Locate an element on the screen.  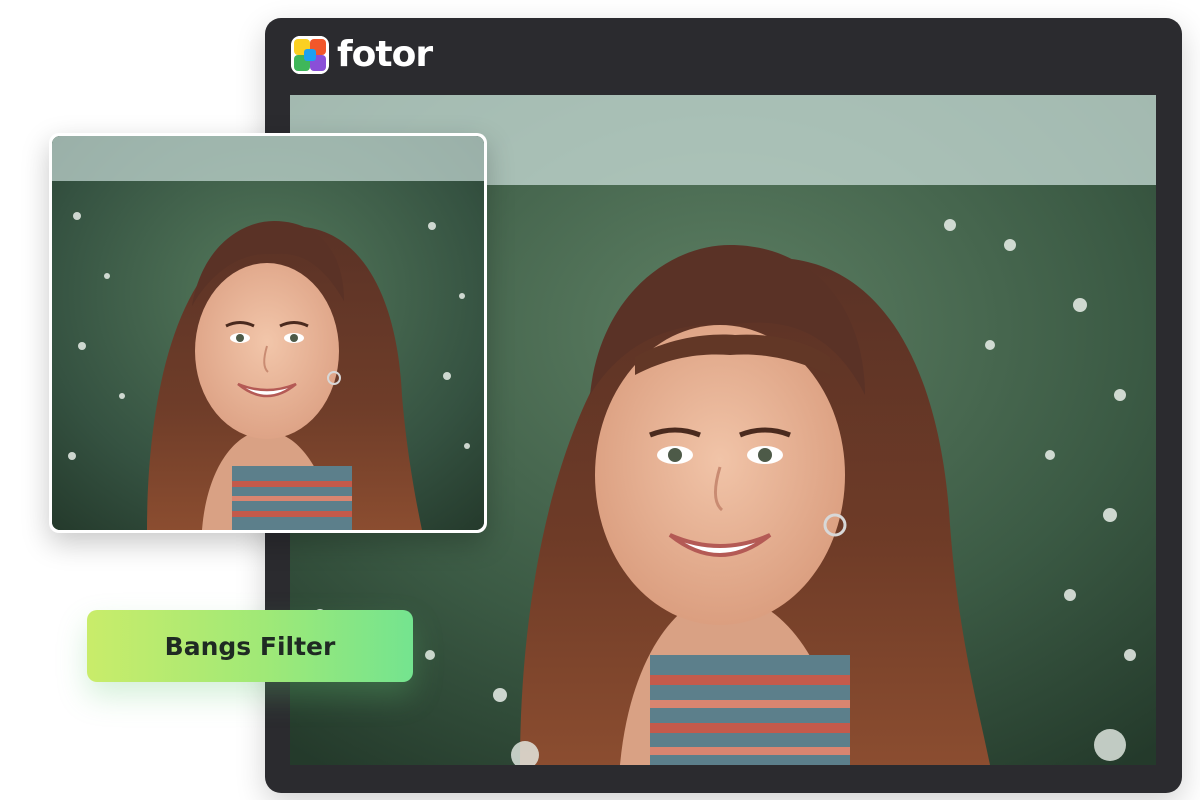
brand: fotor is located at coordinates (362, 54).